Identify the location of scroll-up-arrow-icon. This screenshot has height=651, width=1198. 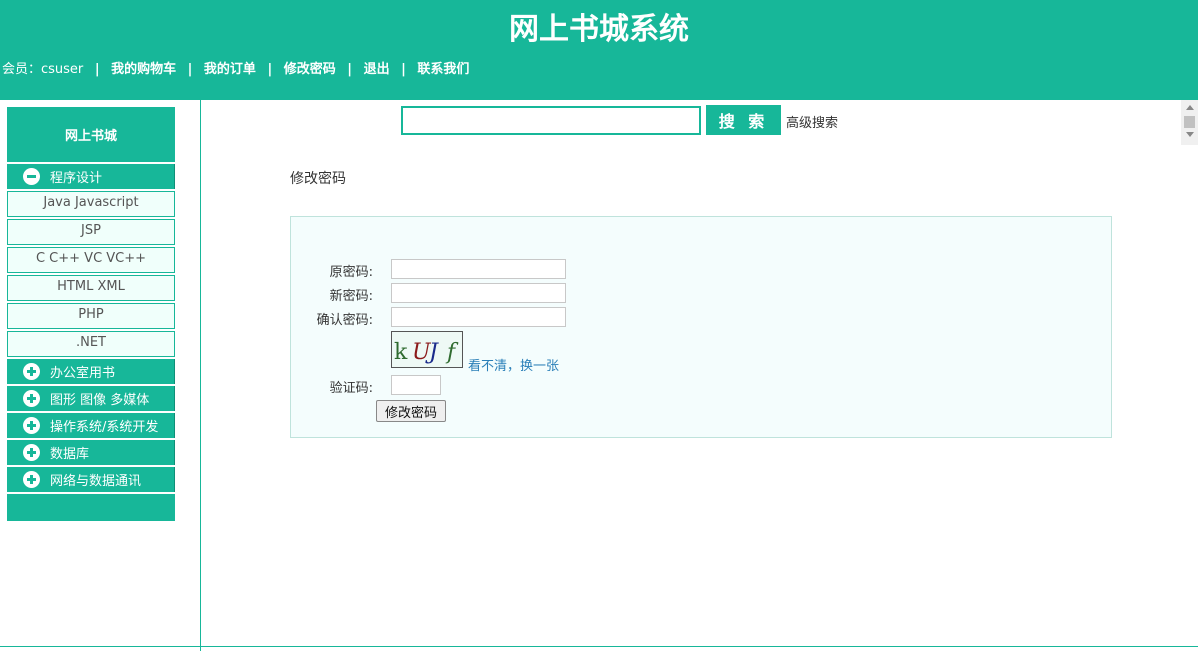
(1190, 107).